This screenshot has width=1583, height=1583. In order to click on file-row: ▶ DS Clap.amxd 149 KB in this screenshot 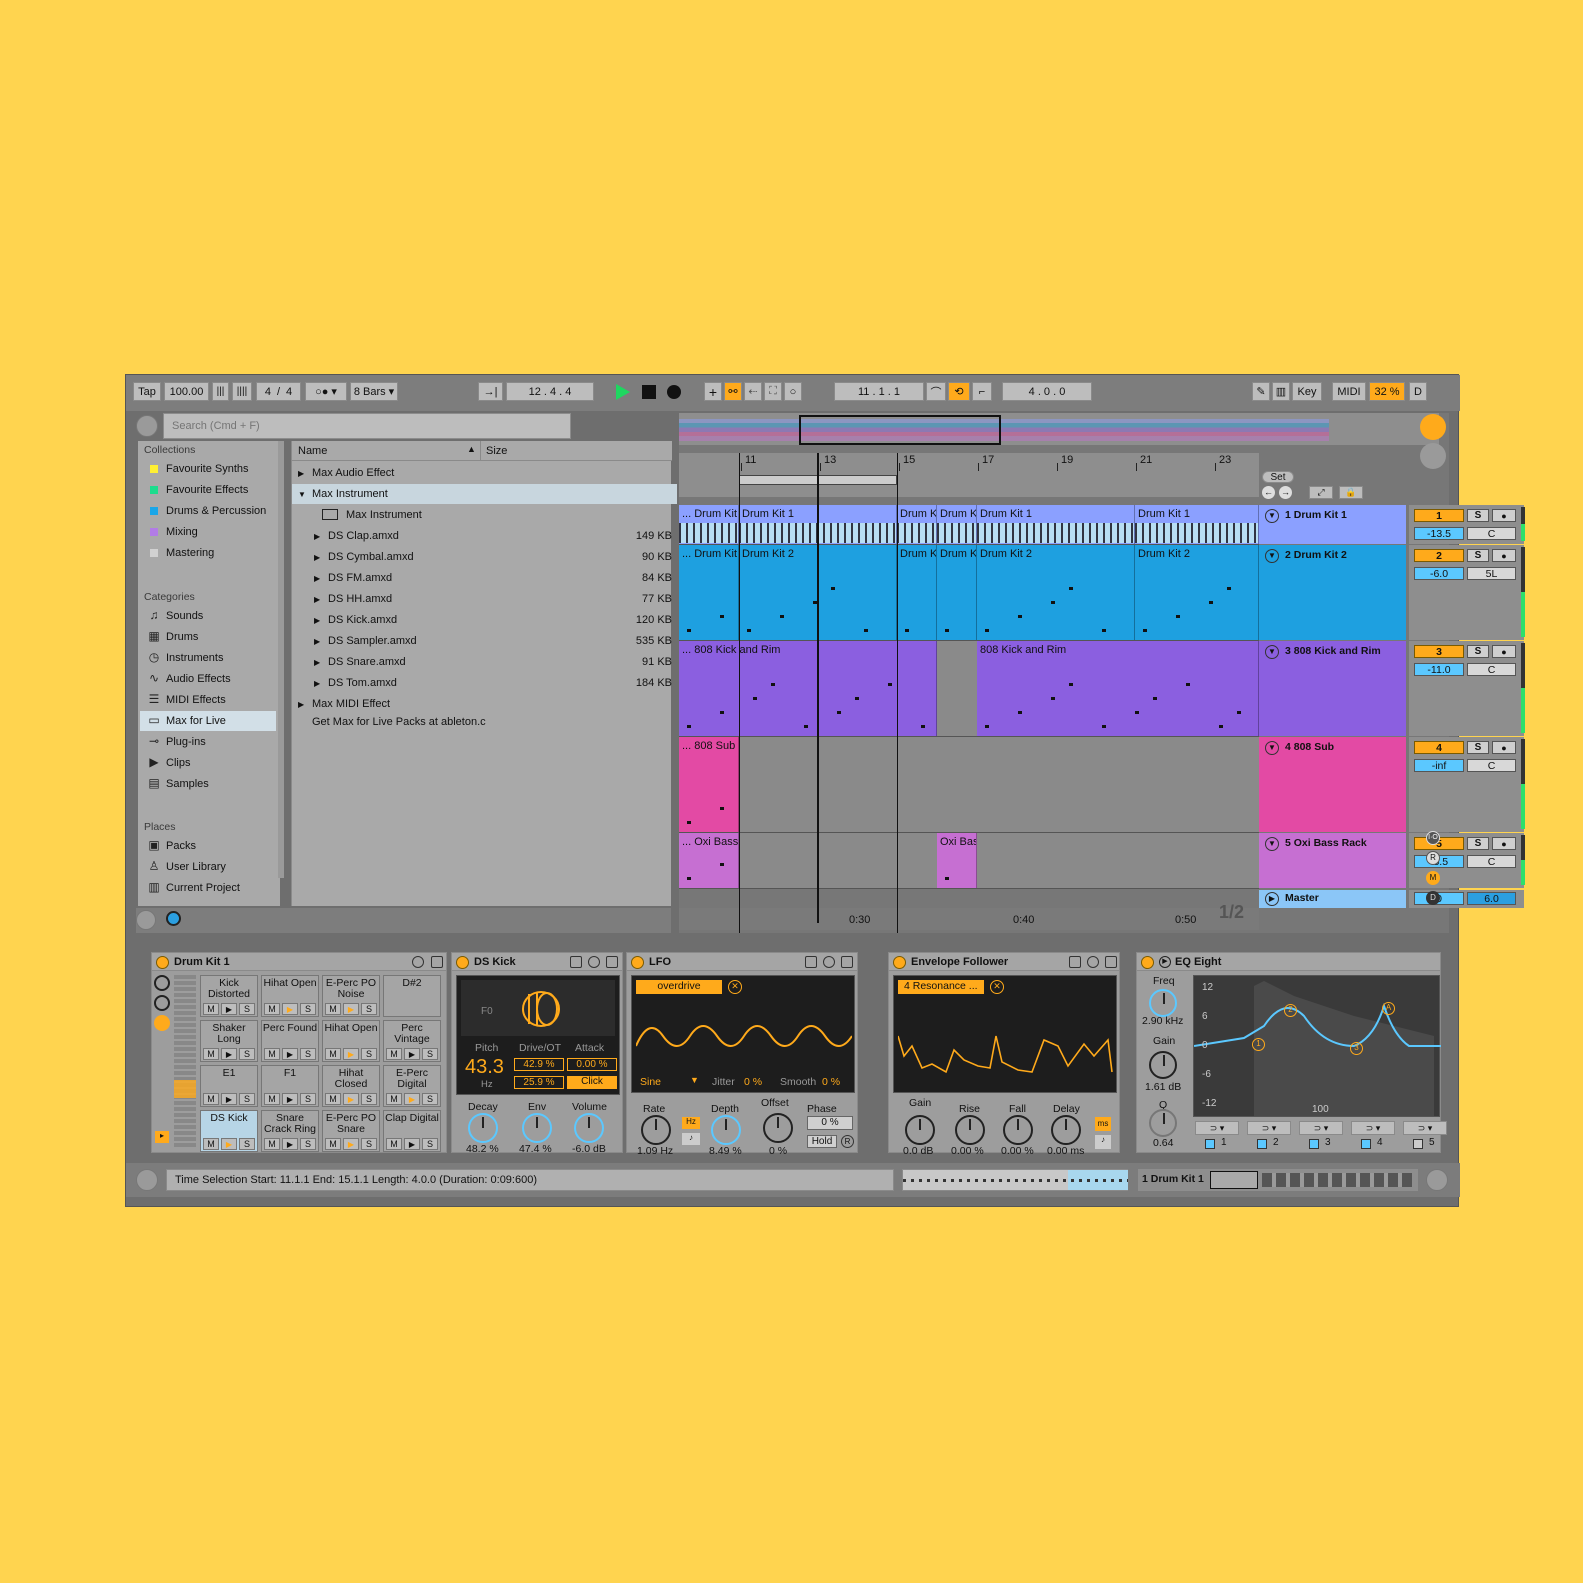, I will do `click(484, 536)`.